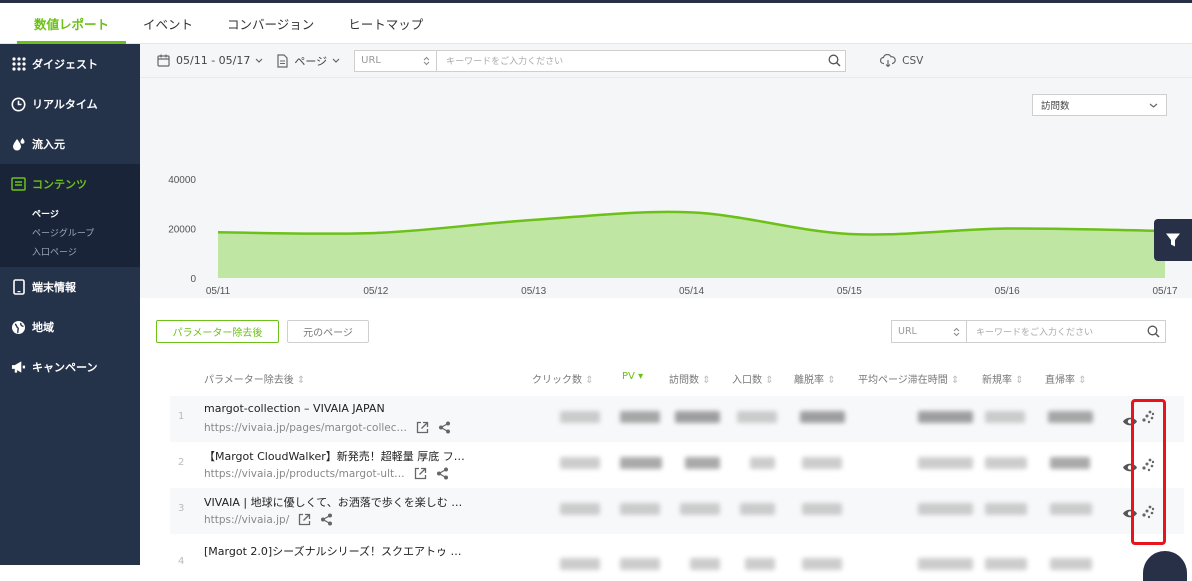 The image size is (1192, 581). Describe the element at coordinates (168, 23) in the screenshot. I see `tab-events: イベント` at that location.